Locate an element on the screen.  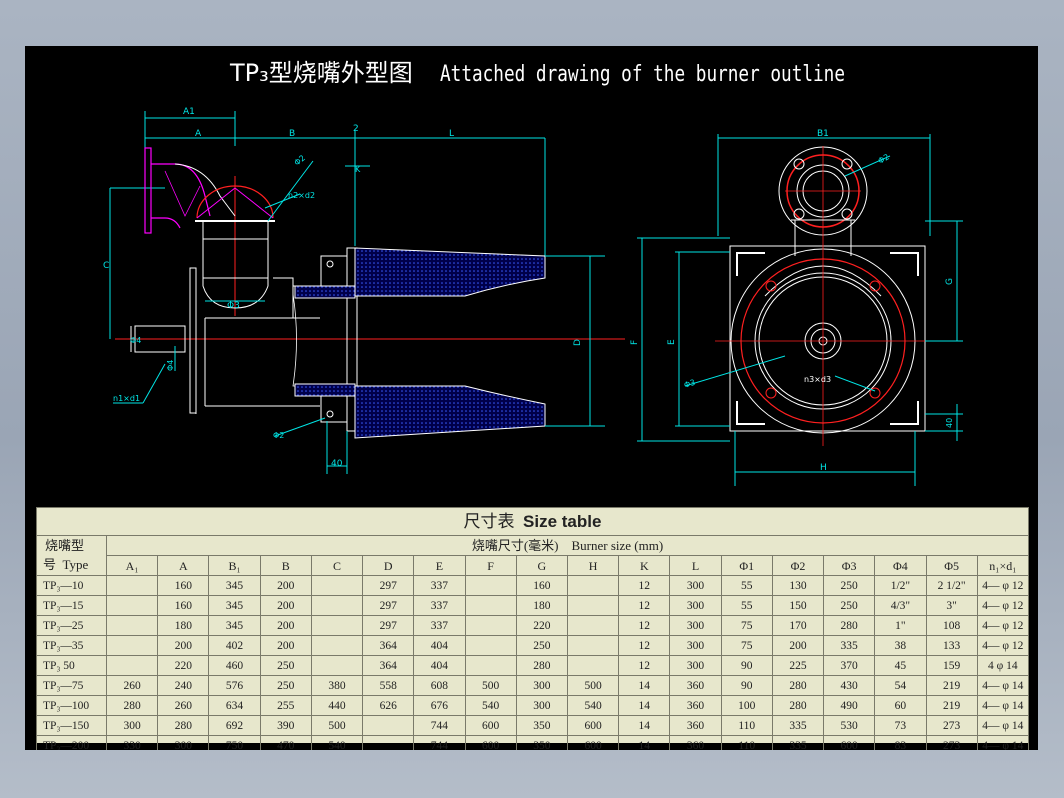
type-cell: TP₃—25 is located at coordinates (71, 625).